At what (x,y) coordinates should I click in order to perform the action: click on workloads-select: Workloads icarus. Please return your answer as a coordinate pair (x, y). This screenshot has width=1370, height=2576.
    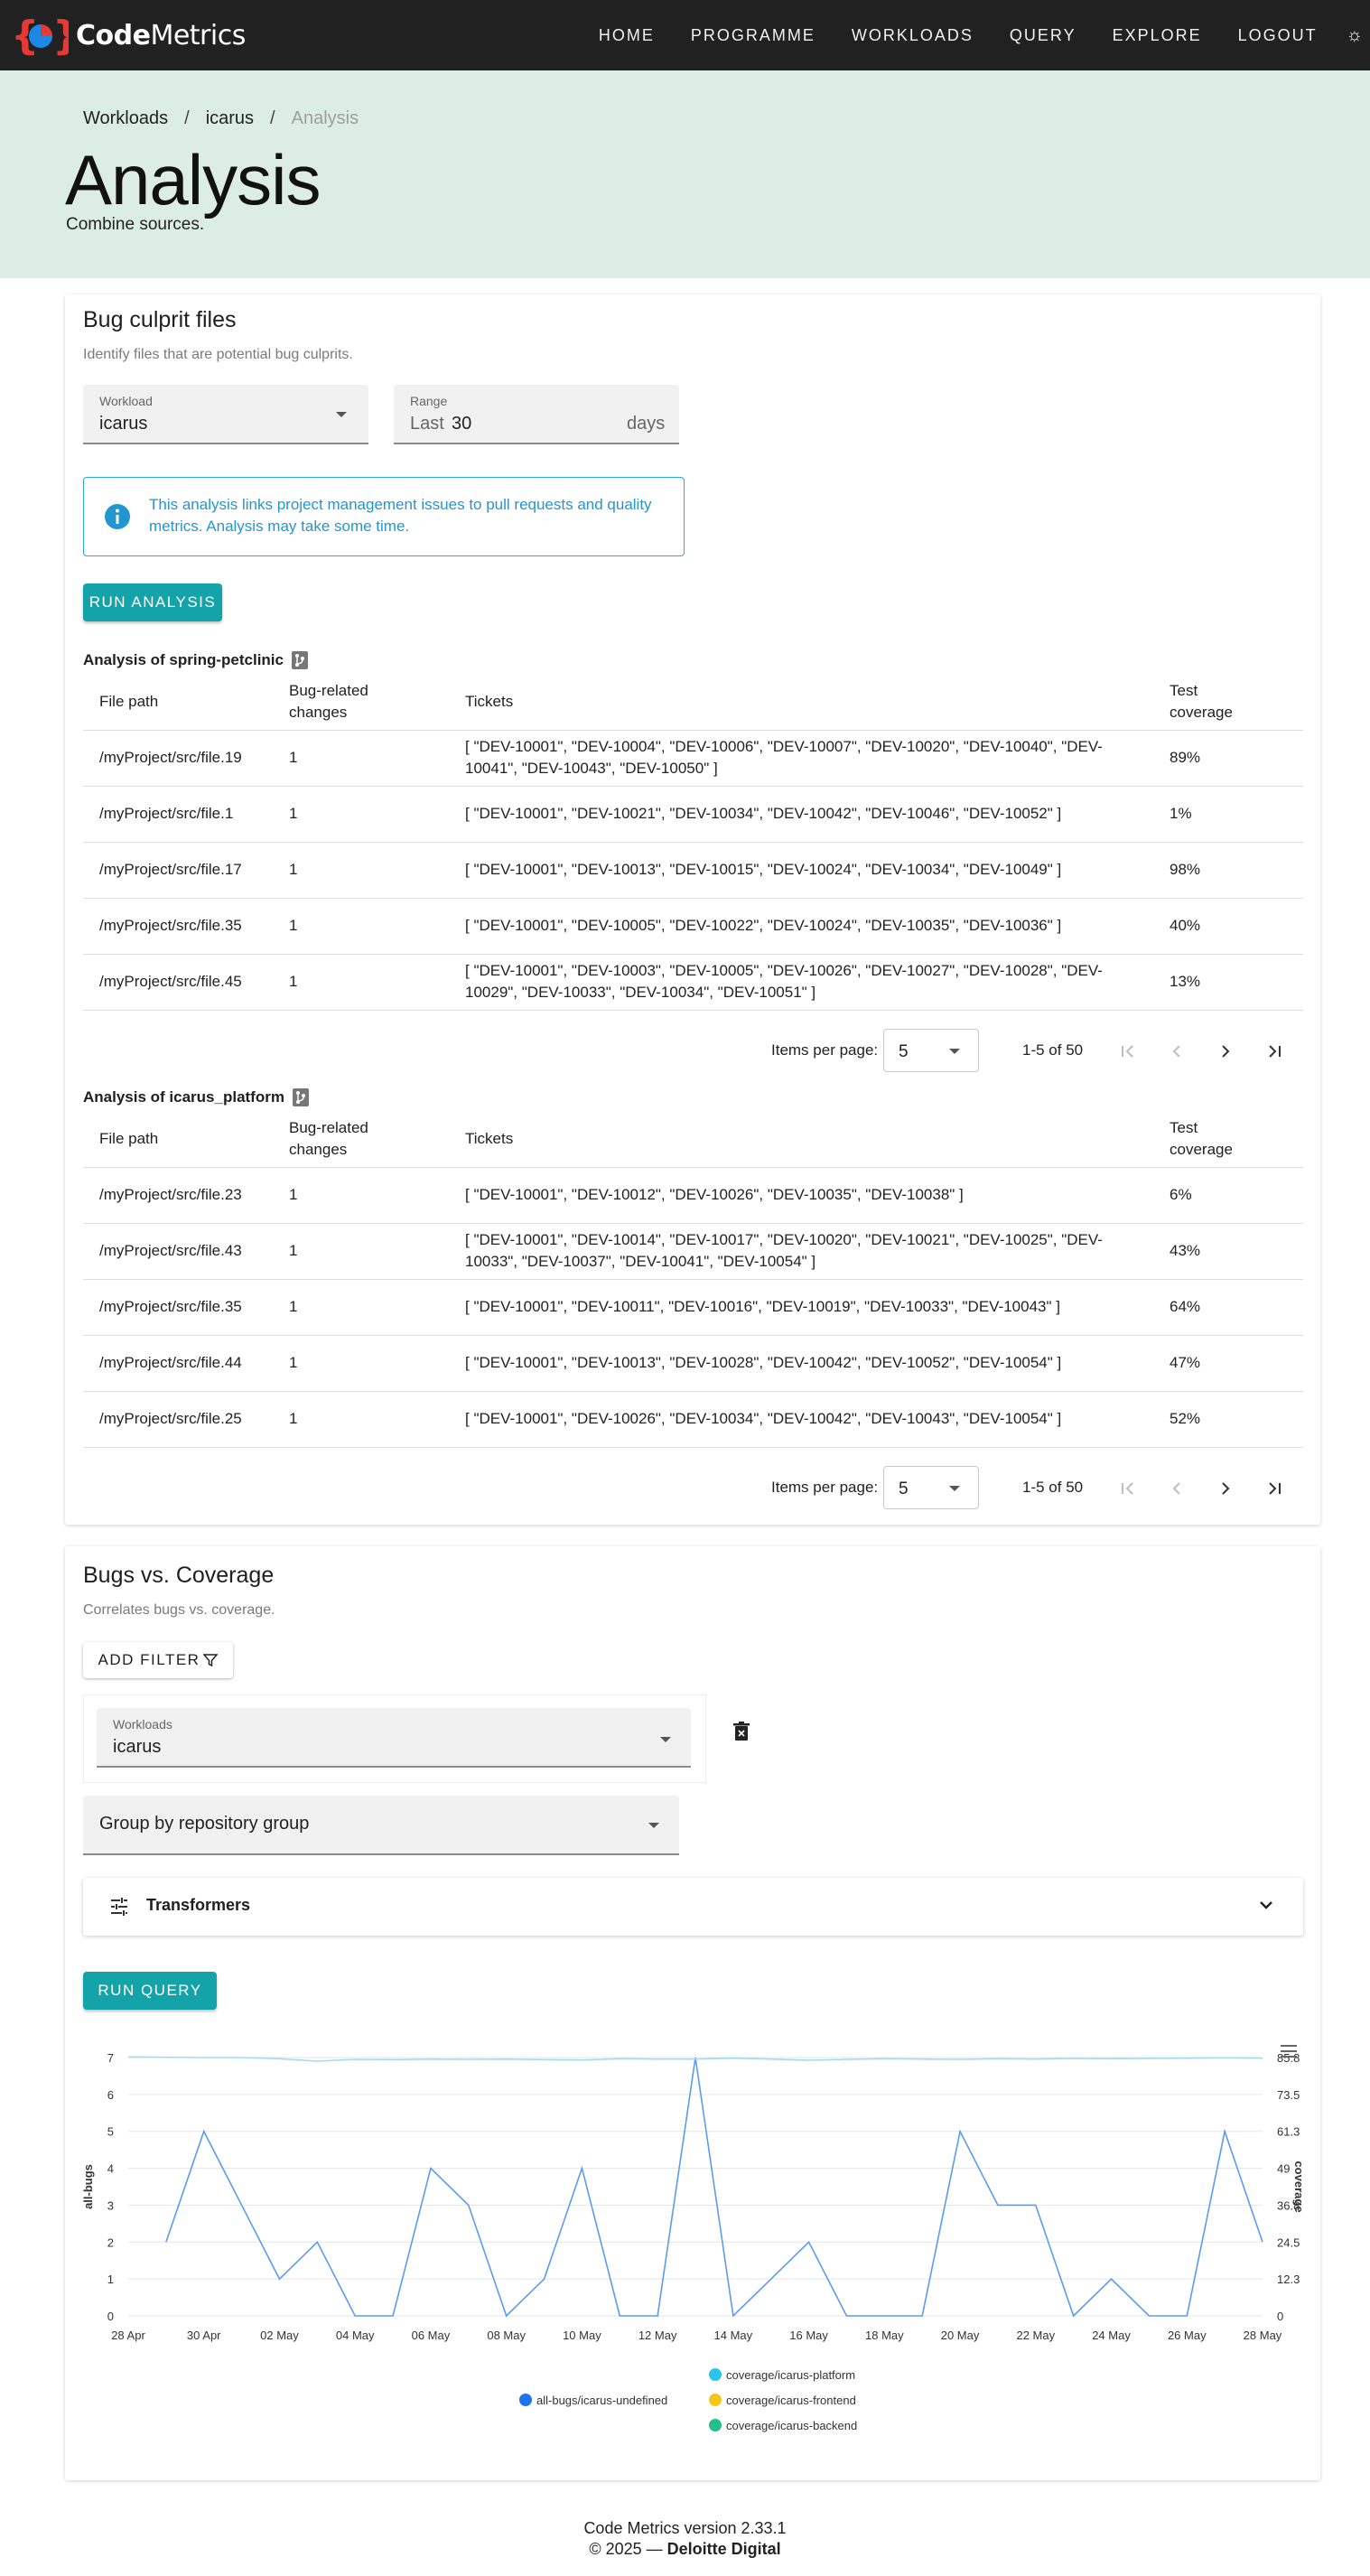
    Looking at the image, I should click on (394, 1738).